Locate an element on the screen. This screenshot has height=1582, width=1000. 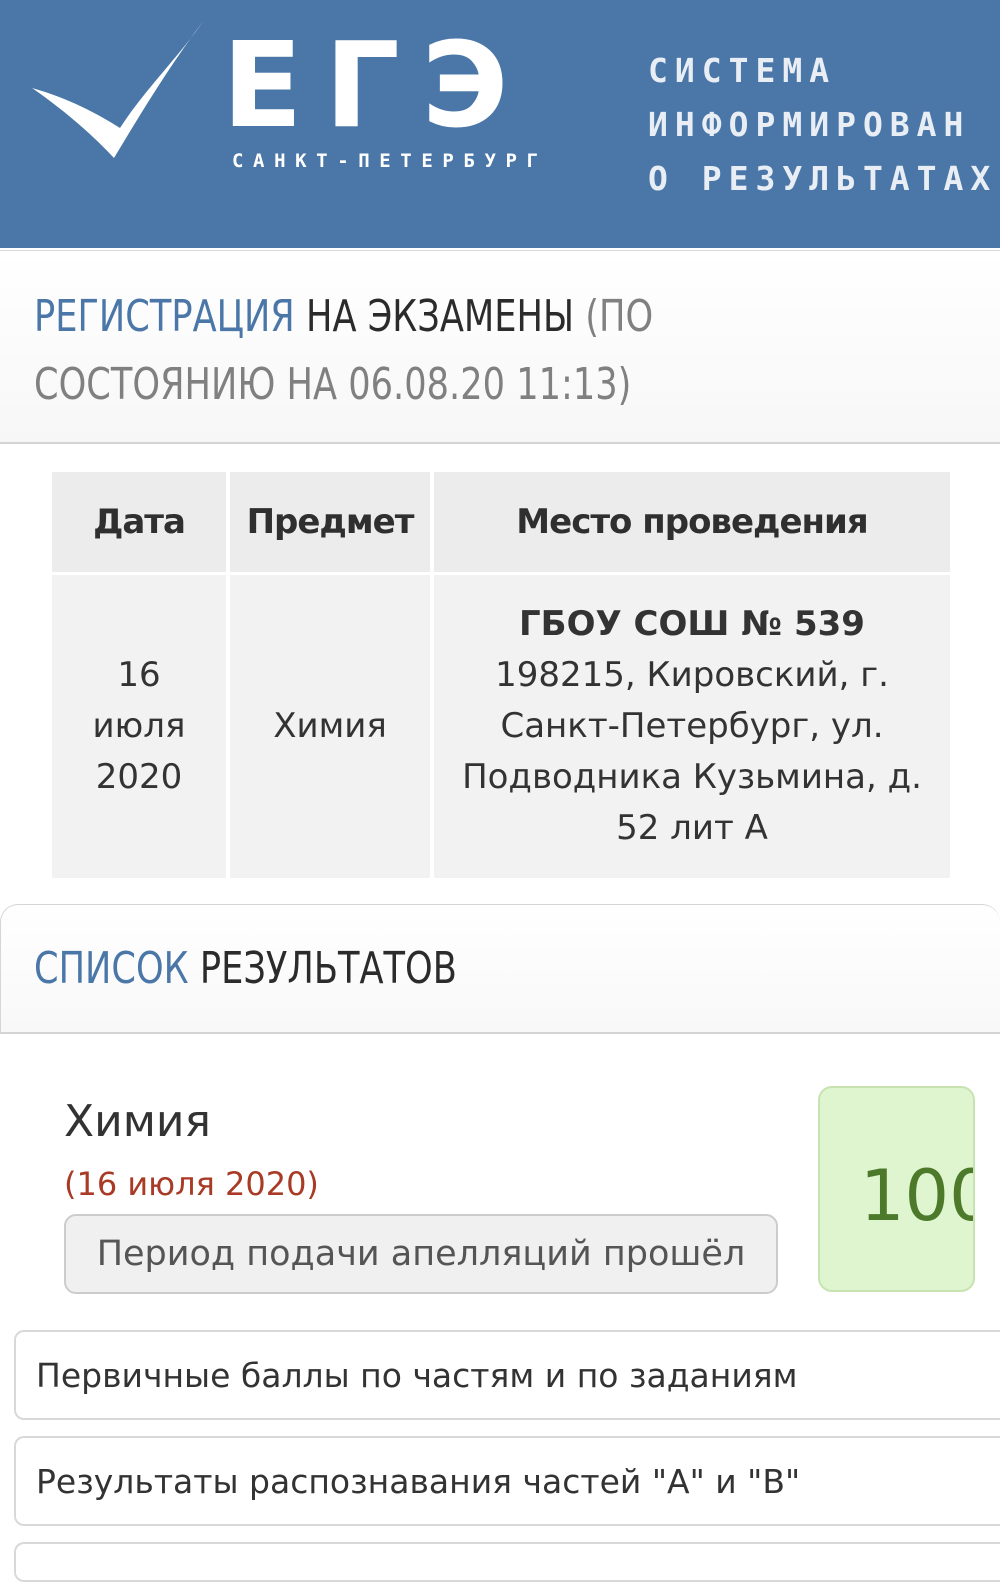
score-badge: 100 is located at coordinates (896, 1189).